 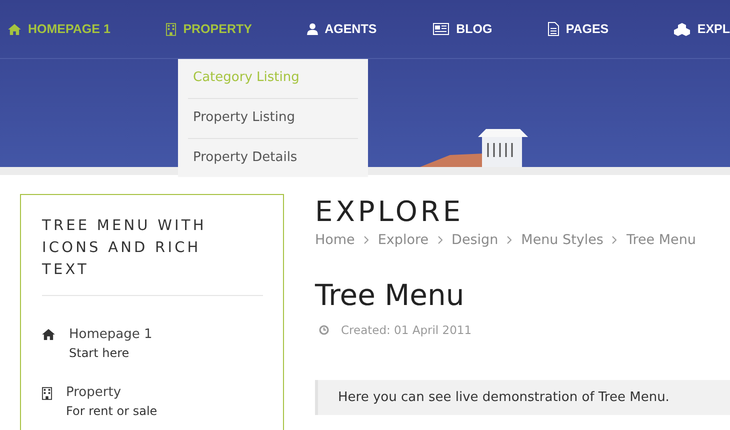 I want to click on breadcrumb-link: Tree Menu, so click(x=661, y=240).